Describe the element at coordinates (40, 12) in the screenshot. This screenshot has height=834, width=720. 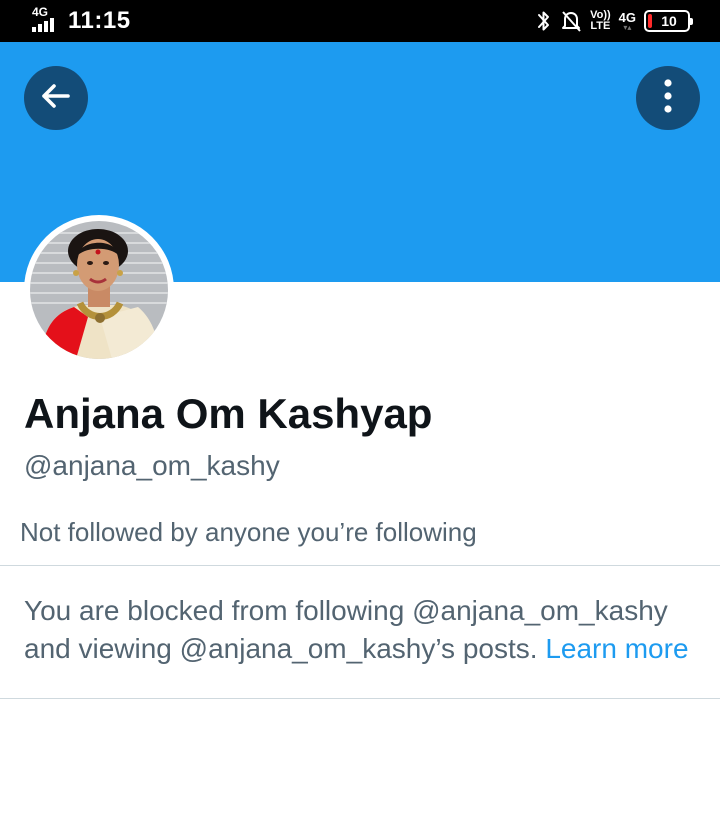
I see `network-type-label: 4G` at that location.